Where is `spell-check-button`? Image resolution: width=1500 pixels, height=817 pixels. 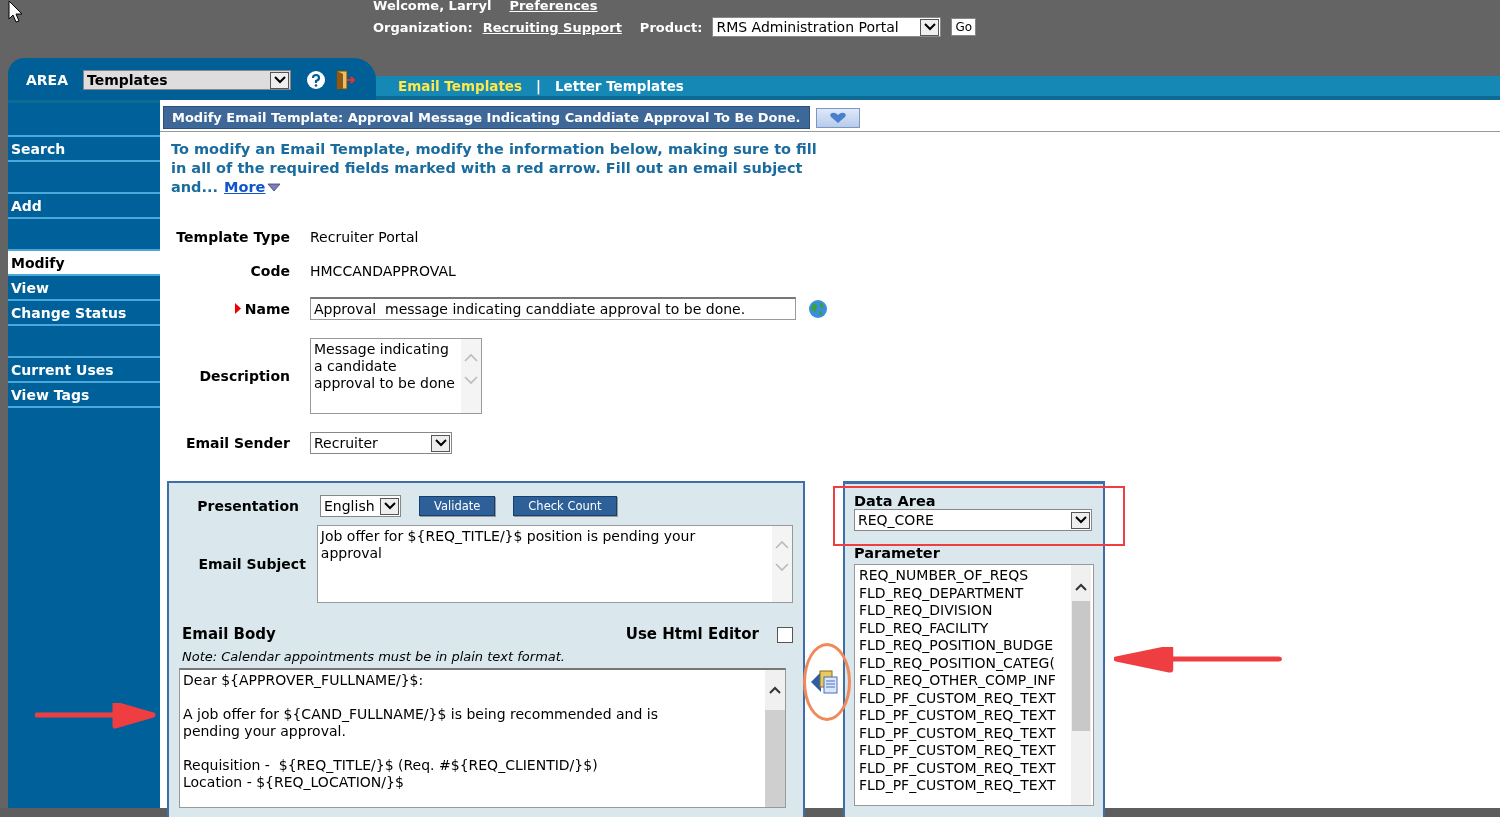
spell-check-button is located at coordinates (837, 117).